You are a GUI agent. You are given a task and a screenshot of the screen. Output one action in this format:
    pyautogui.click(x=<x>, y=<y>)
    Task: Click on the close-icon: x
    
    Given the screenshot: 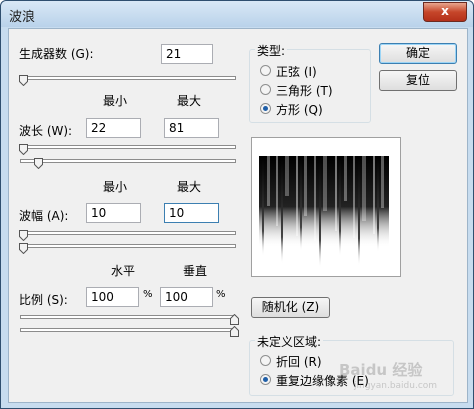 What is the action you would take?
    pyautogui.click(x=445, y=11)
    